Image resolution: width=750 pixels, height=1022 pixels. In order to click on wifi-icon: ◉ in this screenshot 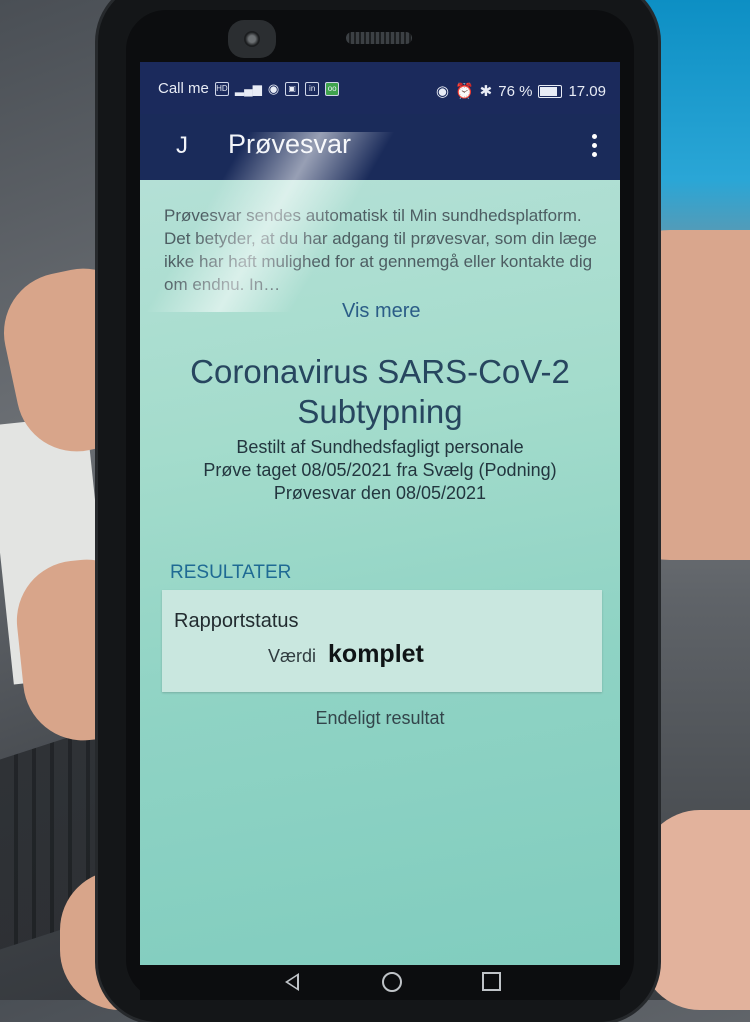, I will do `click(273, 88)`.